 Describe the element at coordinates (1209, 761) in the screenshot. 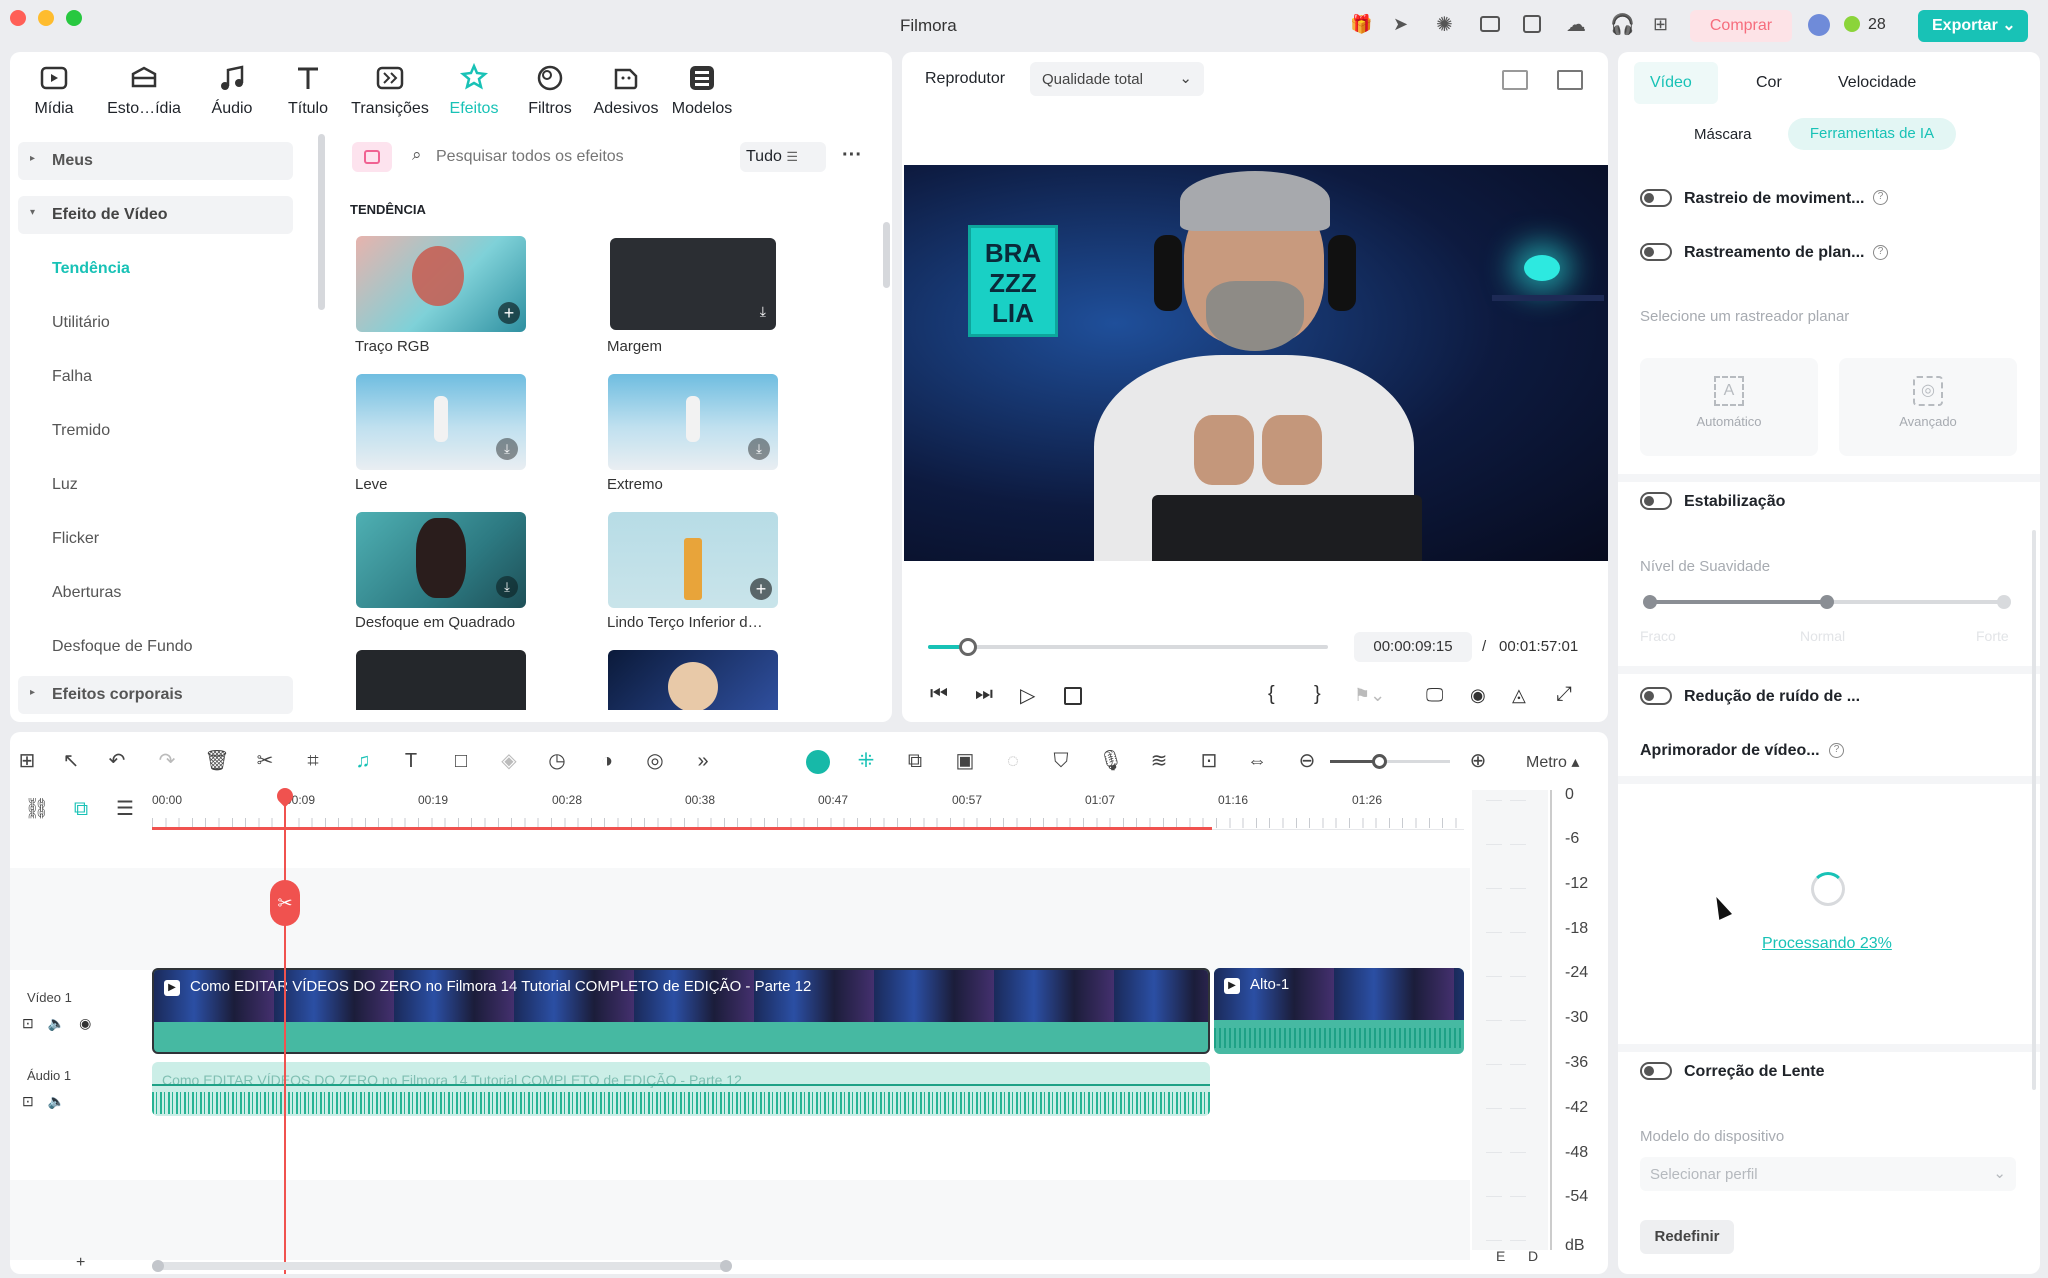

I see `replace-icon: ⊡` at that location.